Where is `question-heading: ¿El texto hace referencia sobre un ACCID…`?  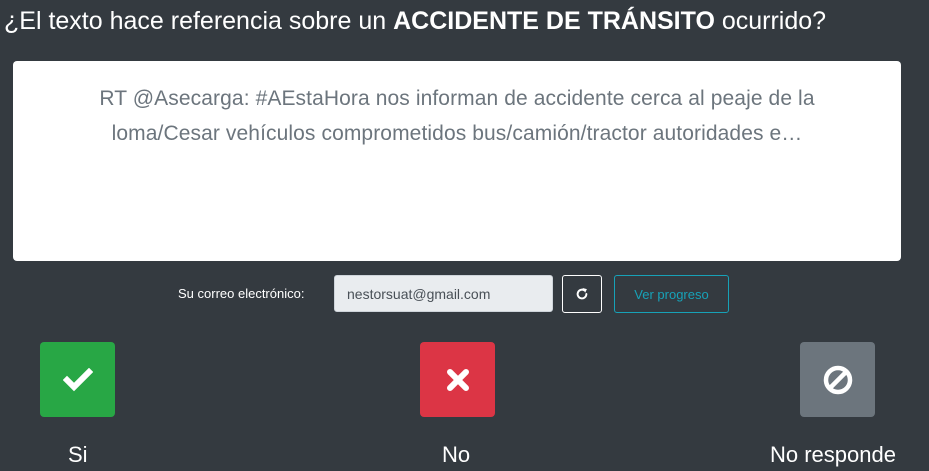 question-heading: ¿El texto hace referencia sobre un ACCID… is located at coordinates (415, 21).